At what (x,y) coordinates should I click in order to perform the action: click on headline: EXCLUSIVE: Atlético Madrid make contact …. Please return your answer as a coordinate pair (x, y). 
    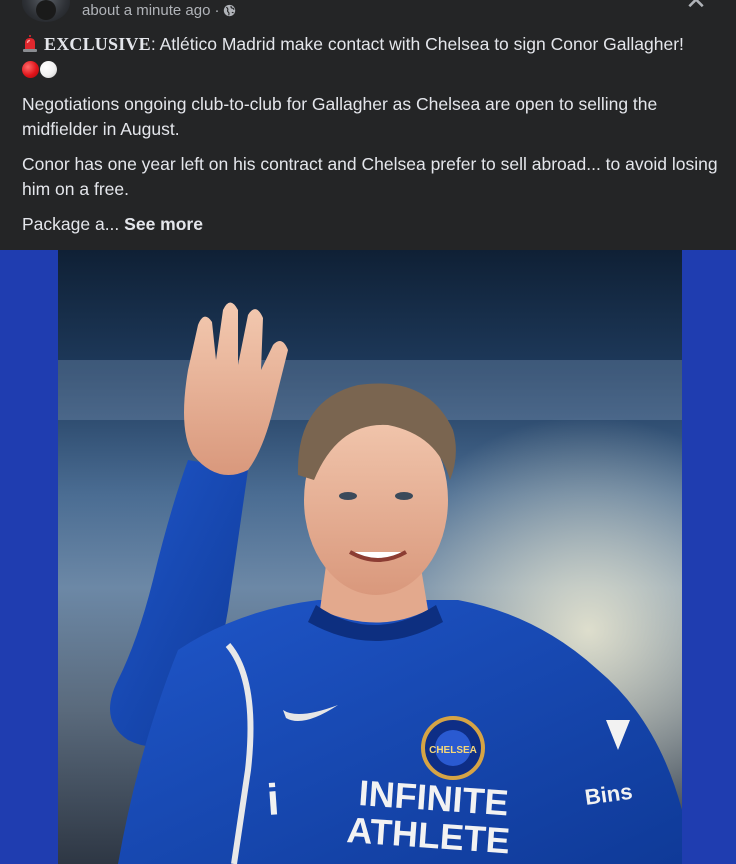
    Looking at the image, I should click on (372, 57).